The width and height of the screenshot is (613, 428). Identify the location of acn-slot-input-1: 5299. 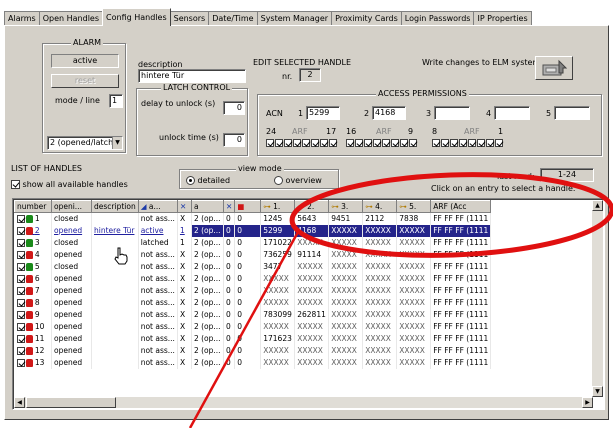
(323, 113).